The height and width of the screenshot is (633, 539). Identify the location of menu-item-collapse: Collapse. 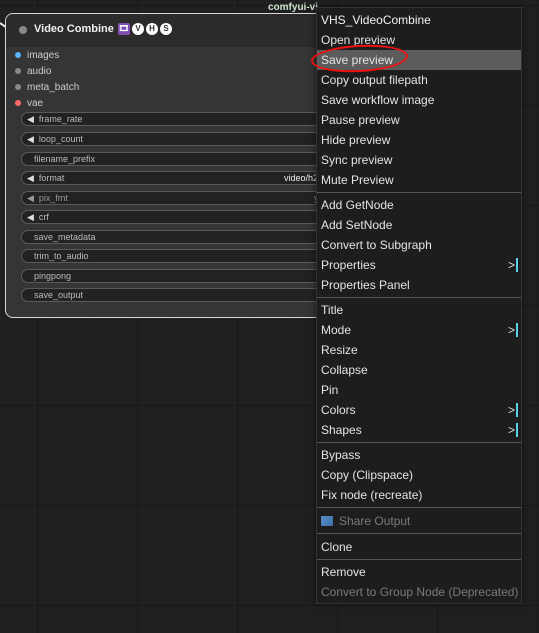
(419, 370).